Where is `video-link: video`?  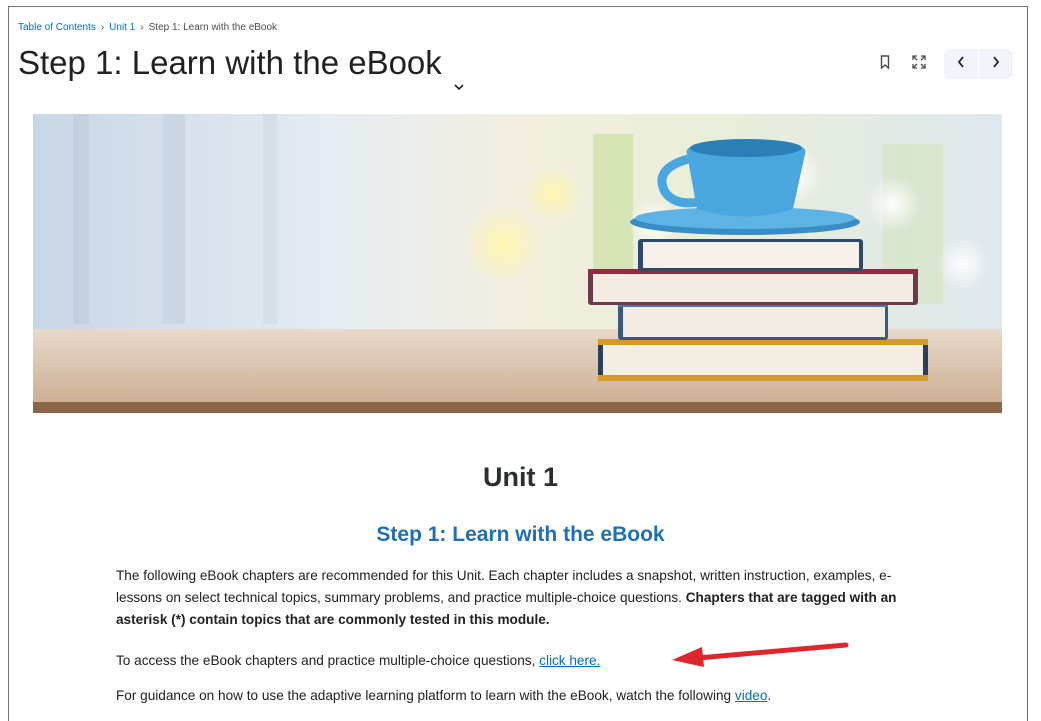
video-link: video is located at coordinates (751, 695).